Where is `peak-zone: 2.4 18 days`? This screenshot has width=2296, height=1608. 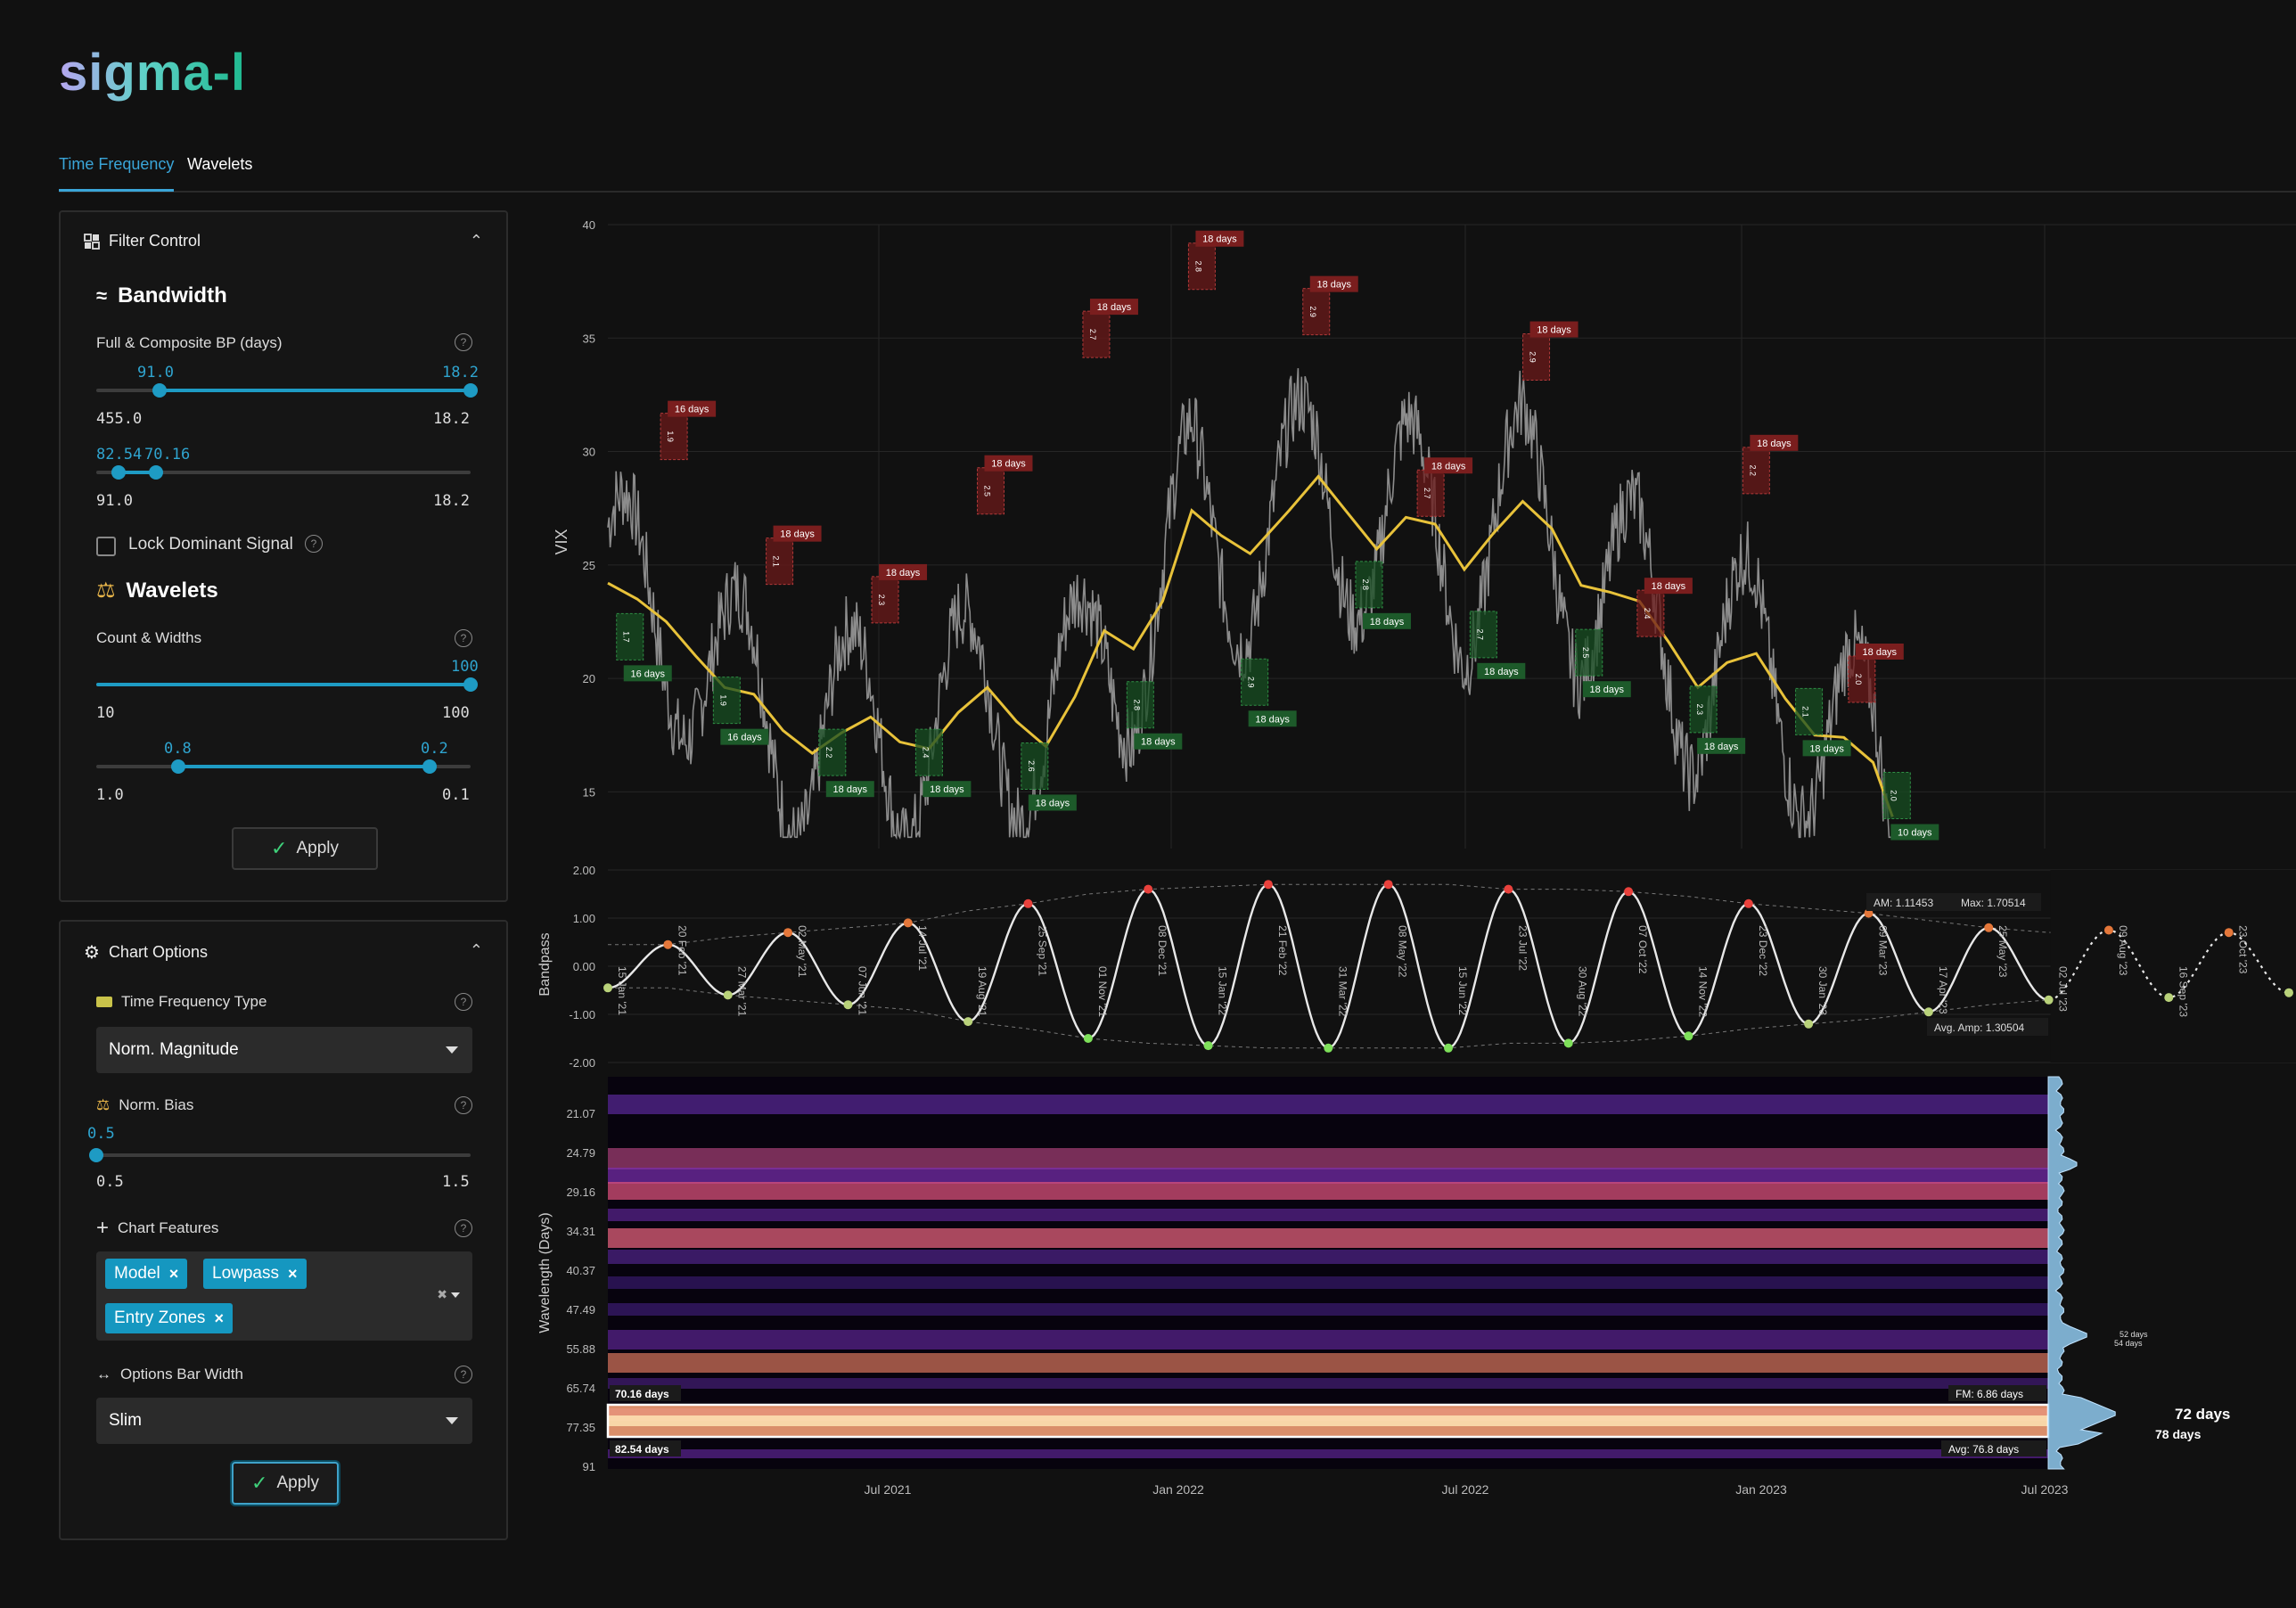
peak-zone: 2.4 18 days is located at coordinates (1665, 607).